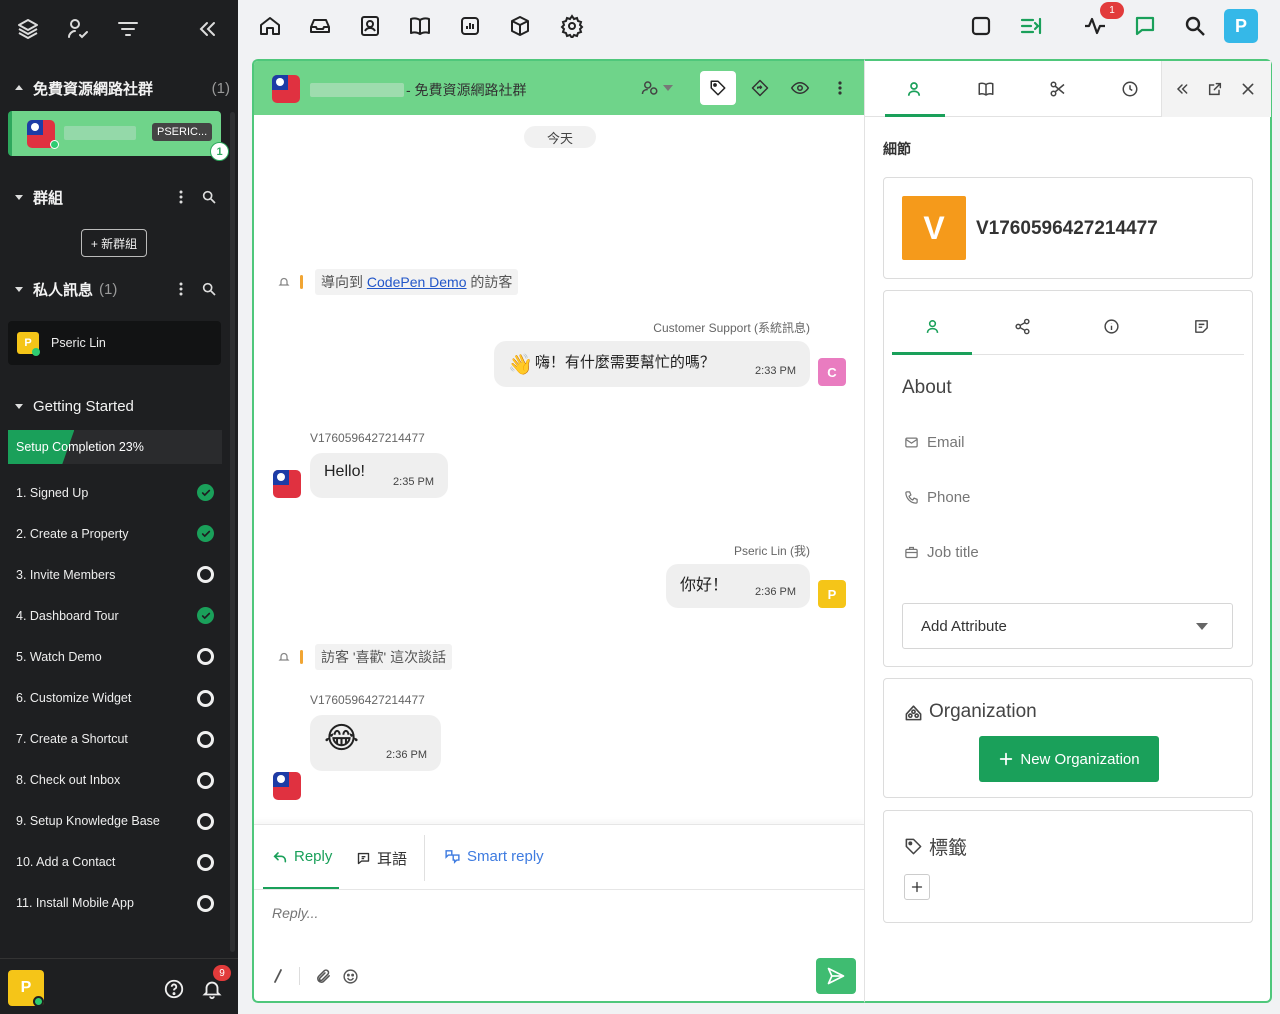 This screenshot has height=1014, width=1280. I want to click on details-title: 細節, so click(897, 149).